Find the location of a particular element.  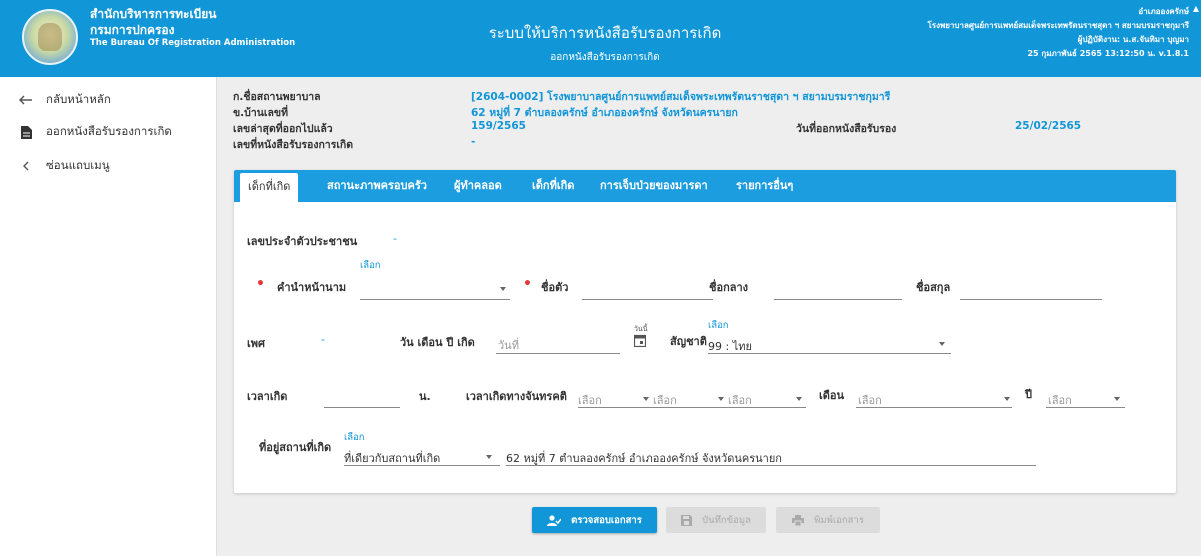

sidebar-item-label: กลับหน้าหลัก is located at coordinates (78, 99).